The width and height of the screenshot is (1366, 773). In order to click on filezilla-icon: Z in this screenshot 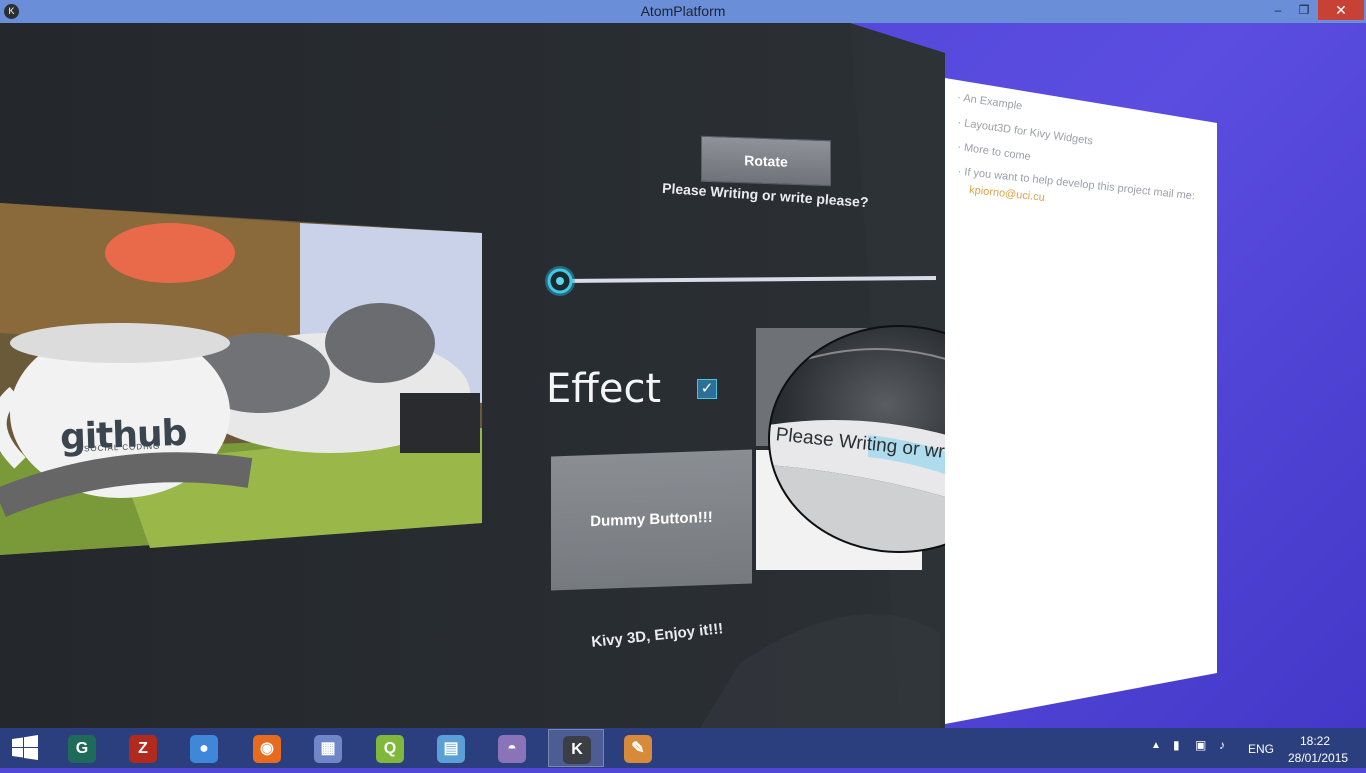, I will do `click(143, 749)`.